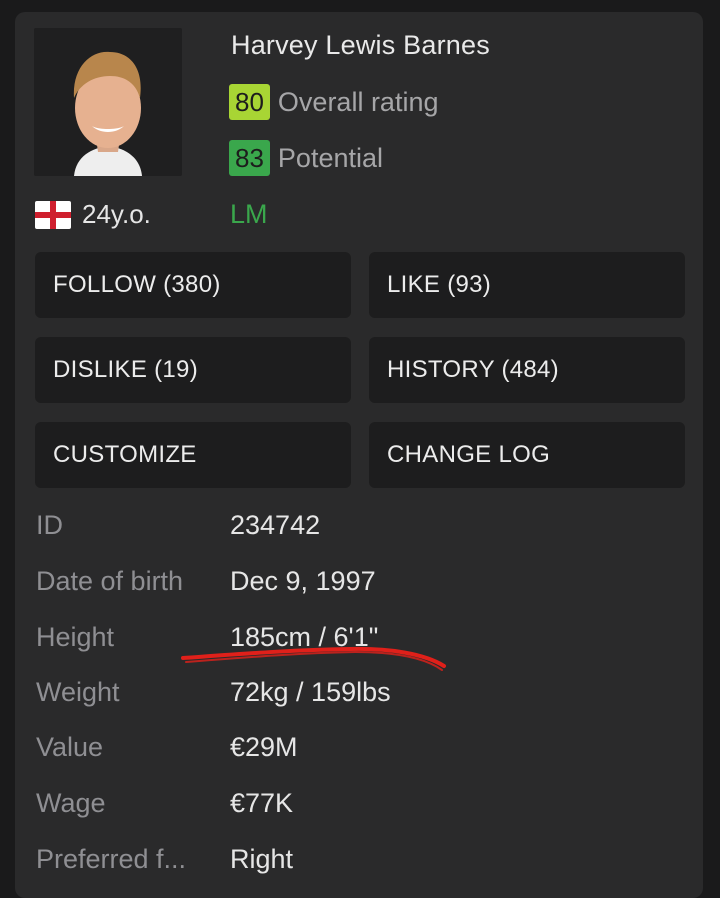  I want to click on player-avatar-icon, so click(108, 102).